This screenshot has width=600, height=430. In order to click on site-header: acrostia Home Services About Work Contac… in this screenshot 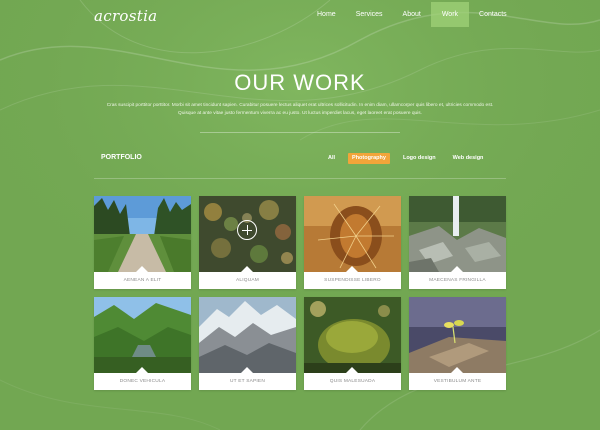, I will do `click(300, 18)`.